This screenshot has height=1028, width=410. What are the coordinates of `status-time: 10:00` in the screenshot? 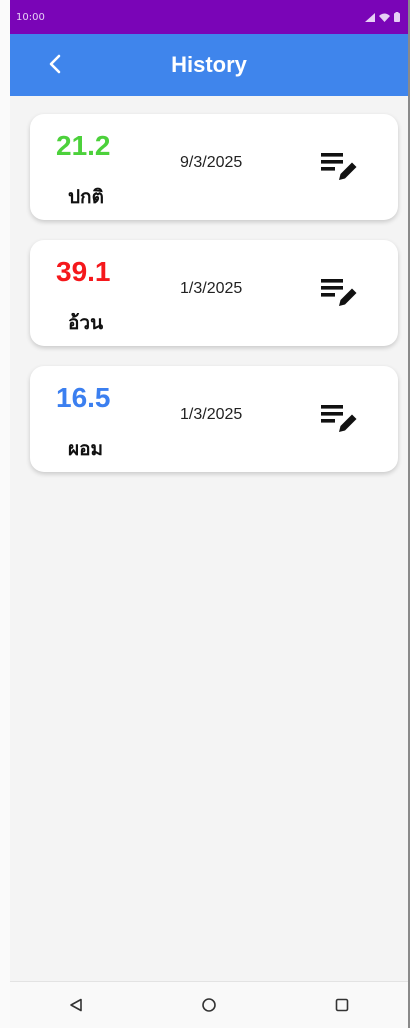 It's located at (30, 17).